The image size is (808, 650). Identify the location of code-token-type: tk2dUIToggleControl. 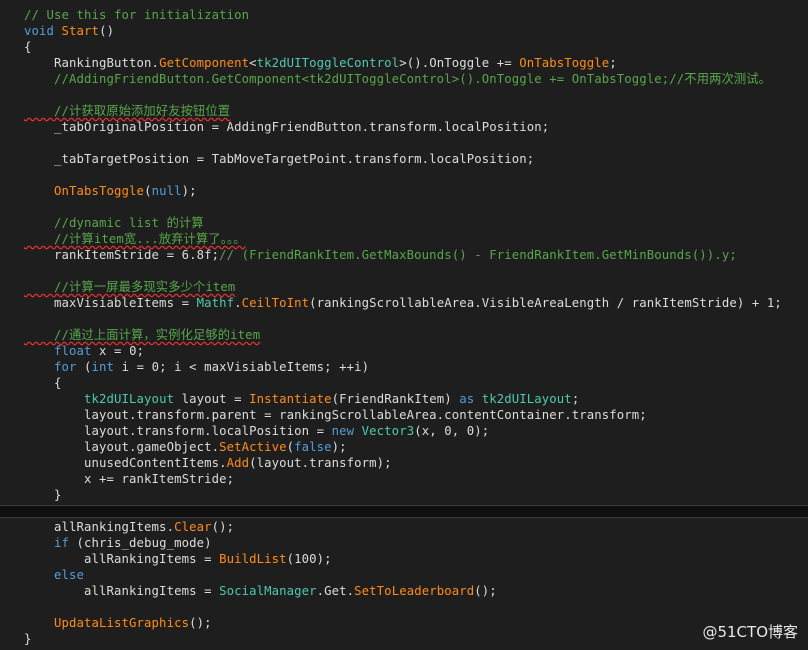
(328, 63).